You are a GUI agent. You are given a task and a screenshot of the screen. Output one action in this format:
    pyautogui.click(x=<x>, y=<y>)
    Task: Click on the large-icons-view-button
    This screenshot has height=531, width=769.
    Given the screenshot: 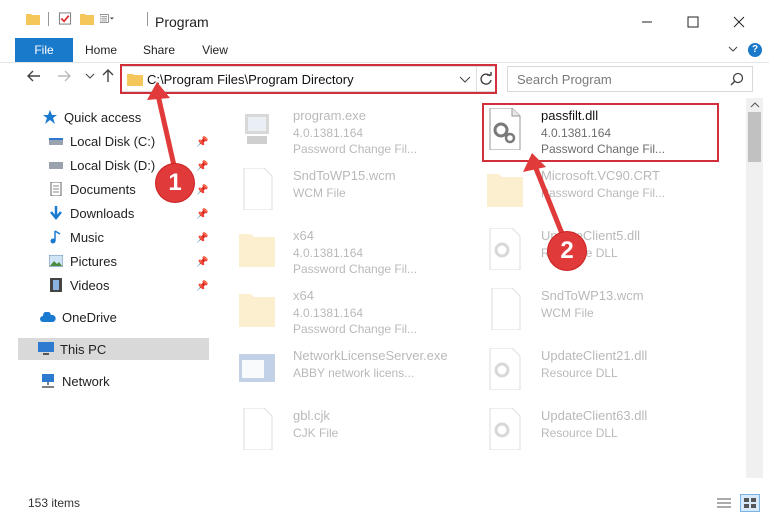 What is the action you would take?
    pyautogui.click(x=750, y=503)
    